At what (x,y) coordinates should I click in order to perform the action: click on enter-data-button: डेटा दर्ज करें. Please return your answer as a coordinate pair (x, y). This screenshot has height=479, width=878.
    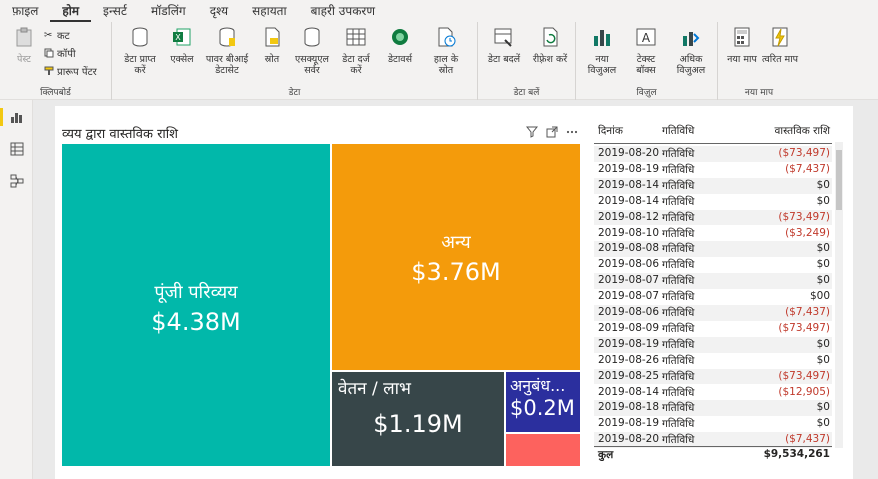
    Looking at the image, I should click on (356, 51).